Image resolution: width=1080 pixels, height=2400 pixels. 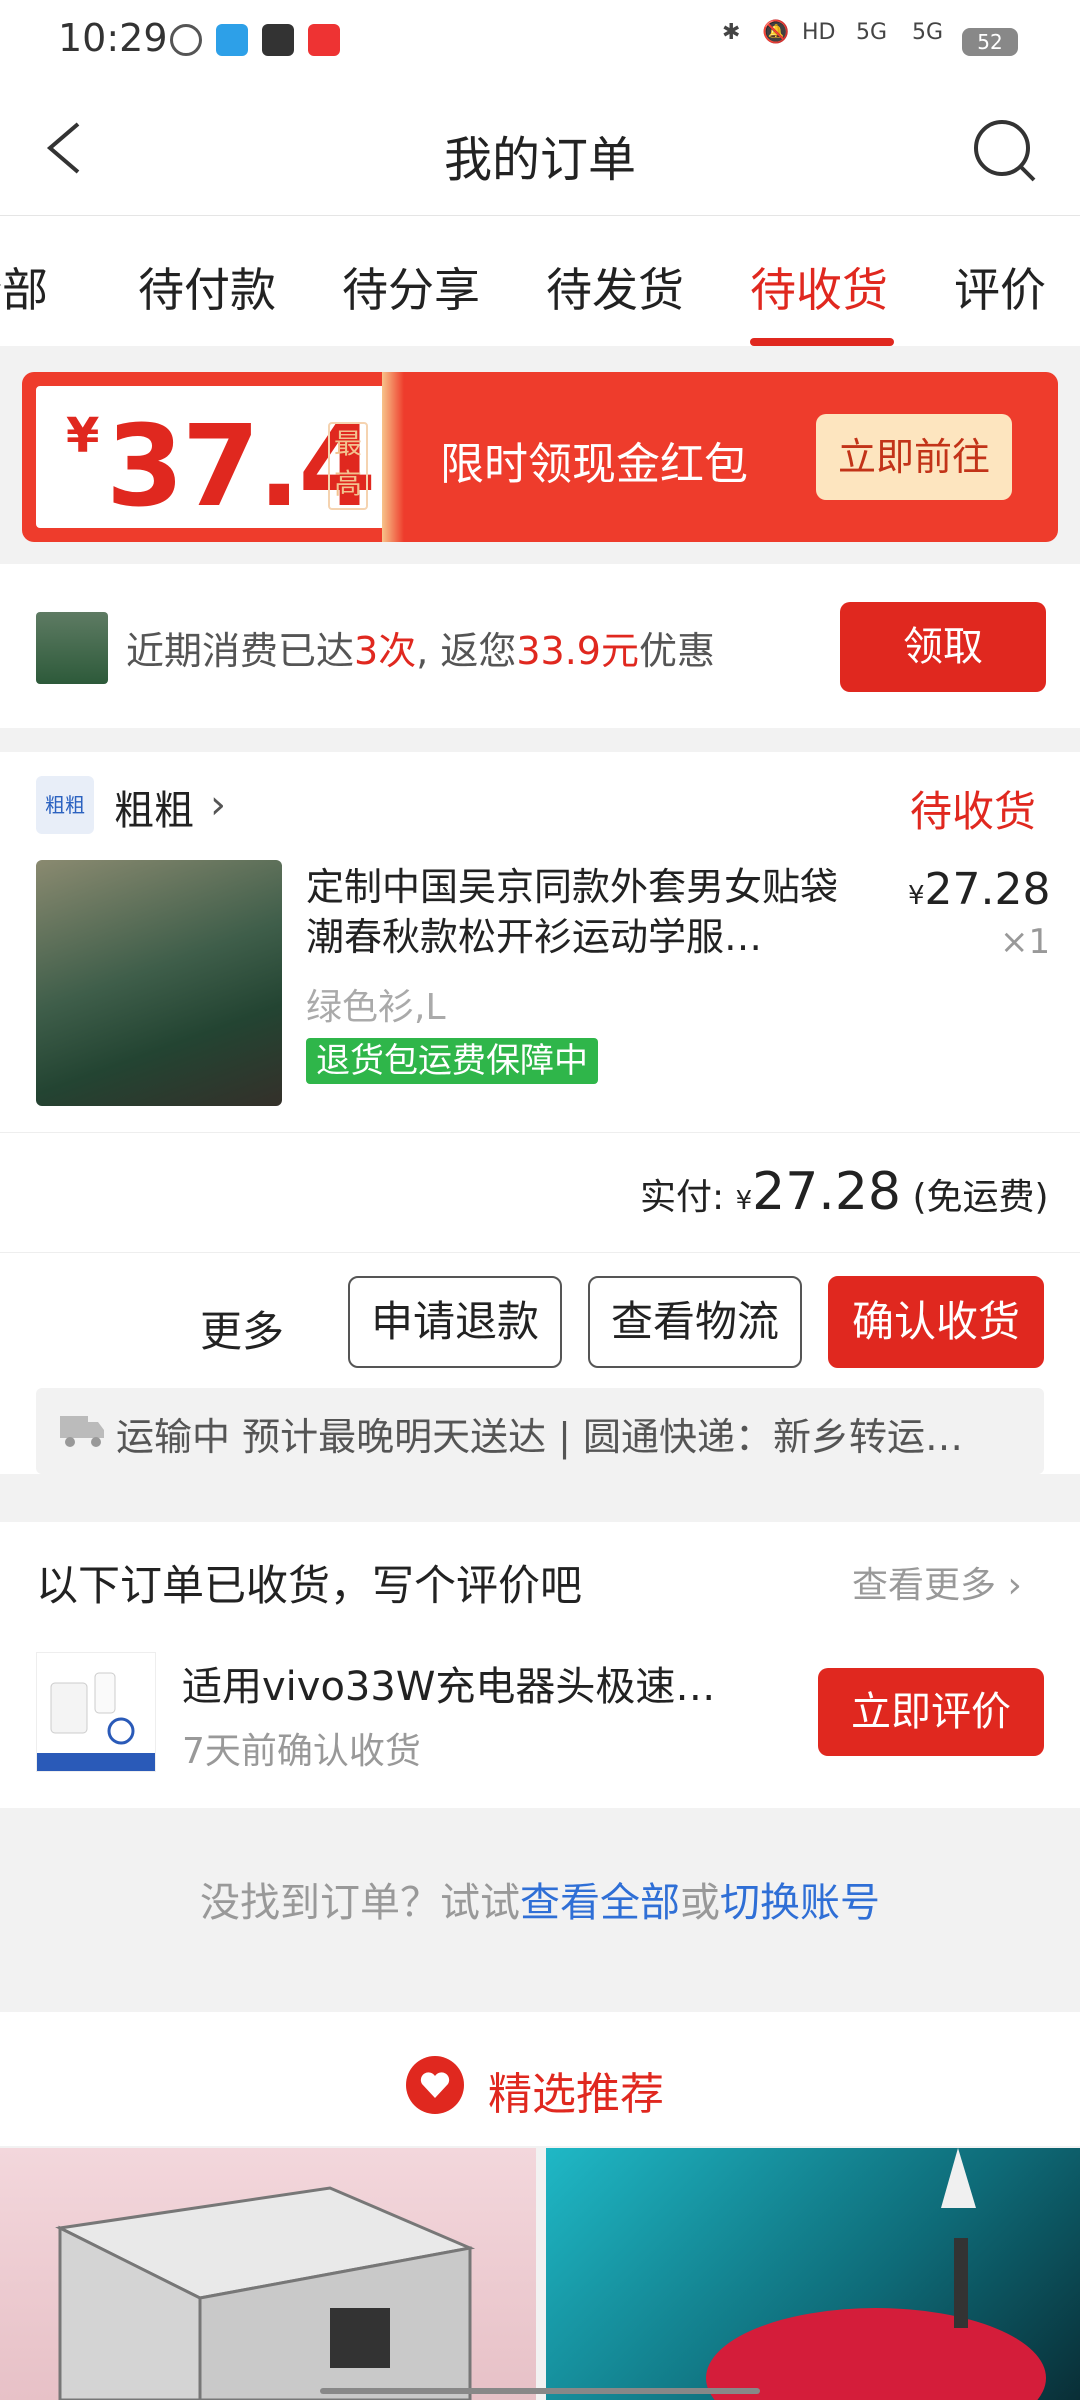 I want to click on tab-pending-receipt: 待收货, so click(x=819, y=287).